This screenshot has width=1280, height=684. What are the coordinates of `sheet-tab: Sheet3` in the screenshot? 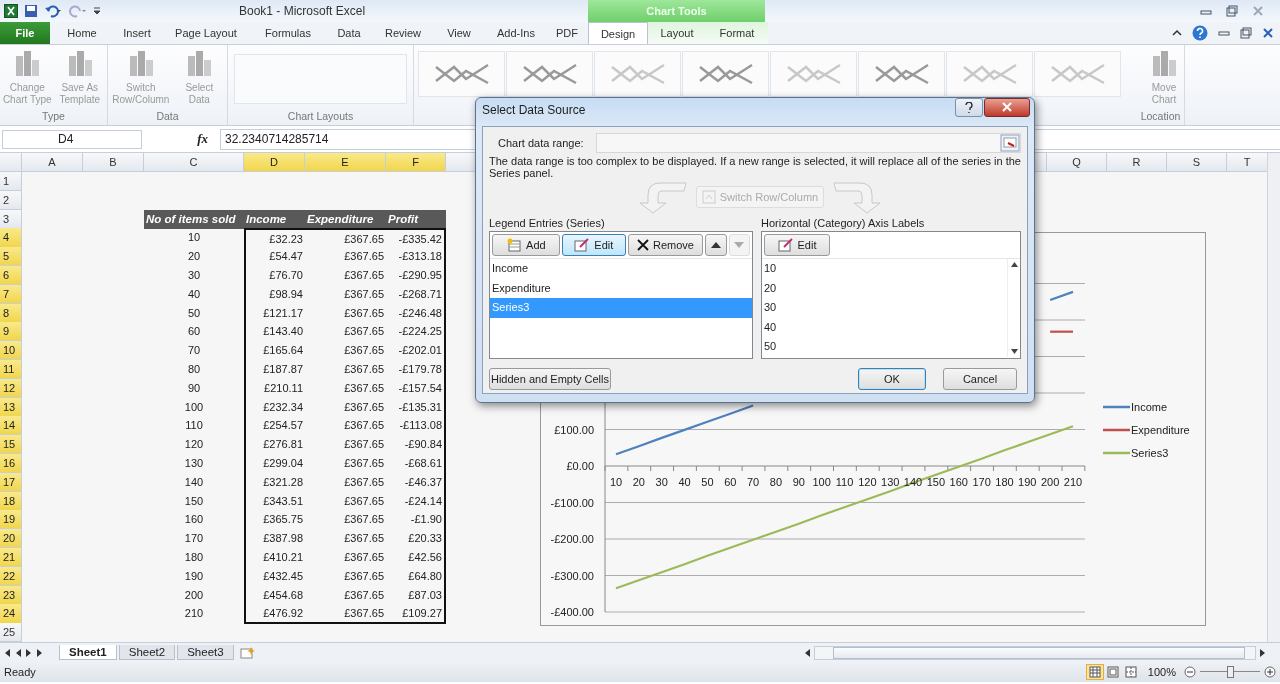 It's located at (205, 652).